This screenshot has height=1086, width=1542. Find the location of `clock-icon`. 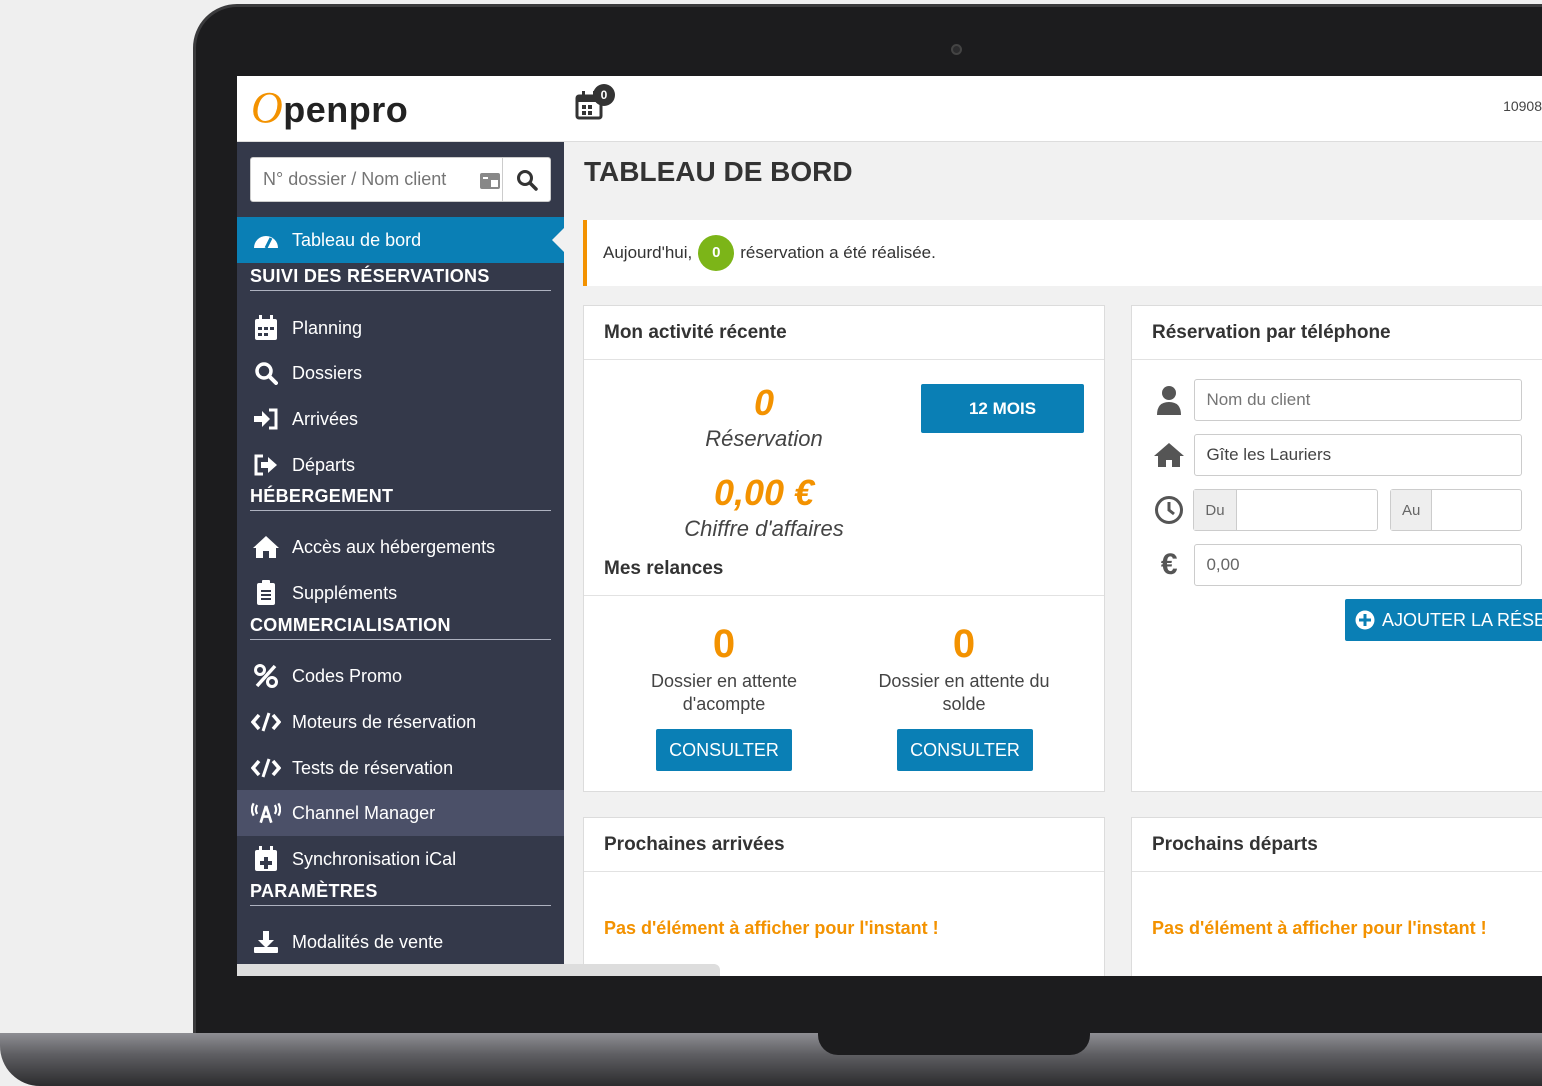

clock-icon is located at coordinates (1168, 510).